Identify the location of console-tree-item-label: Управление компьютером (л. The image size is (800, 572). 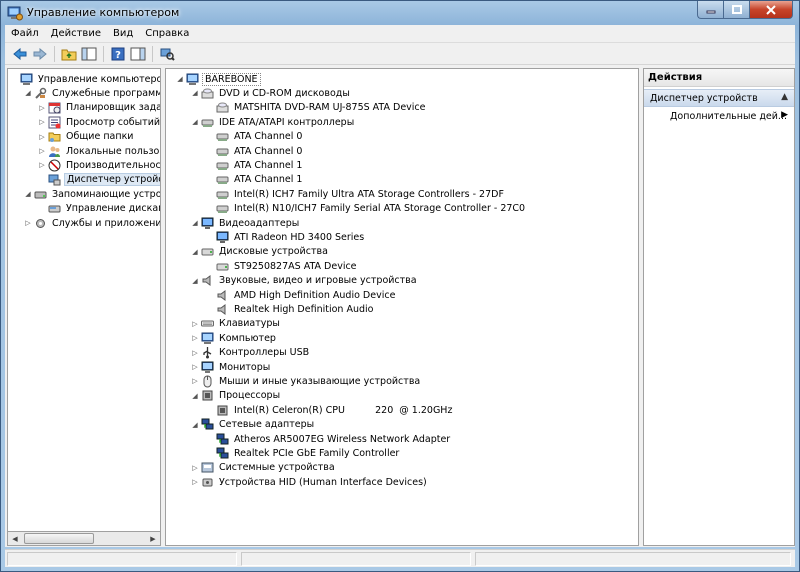
(99, 79).